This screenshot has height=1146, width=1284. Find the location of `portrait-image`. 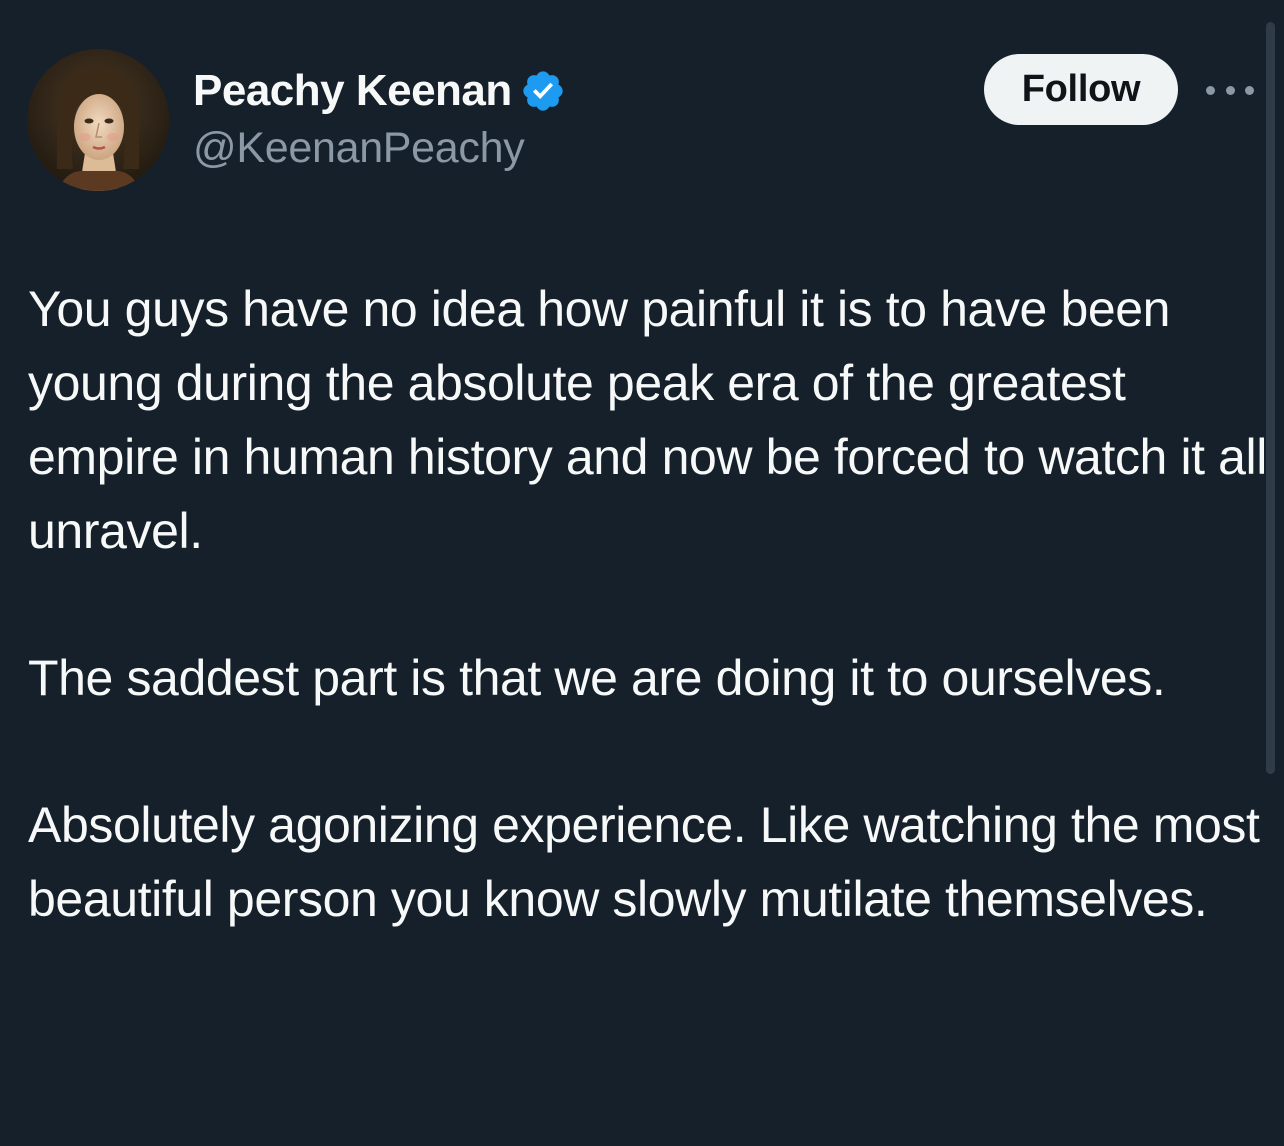

portrait-image is located at coordinates (98, 120).